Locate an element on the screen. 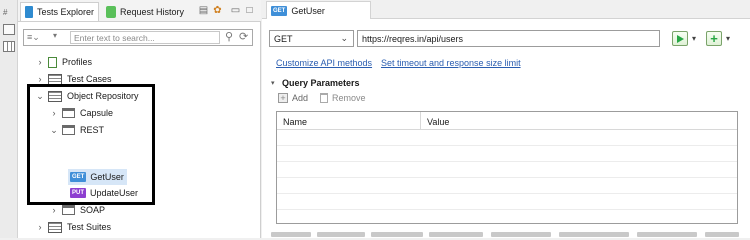 The height and width of the screenshot is (240, 750). tree-item-rest: ⌄ REST is located at coordinates (76, 130).